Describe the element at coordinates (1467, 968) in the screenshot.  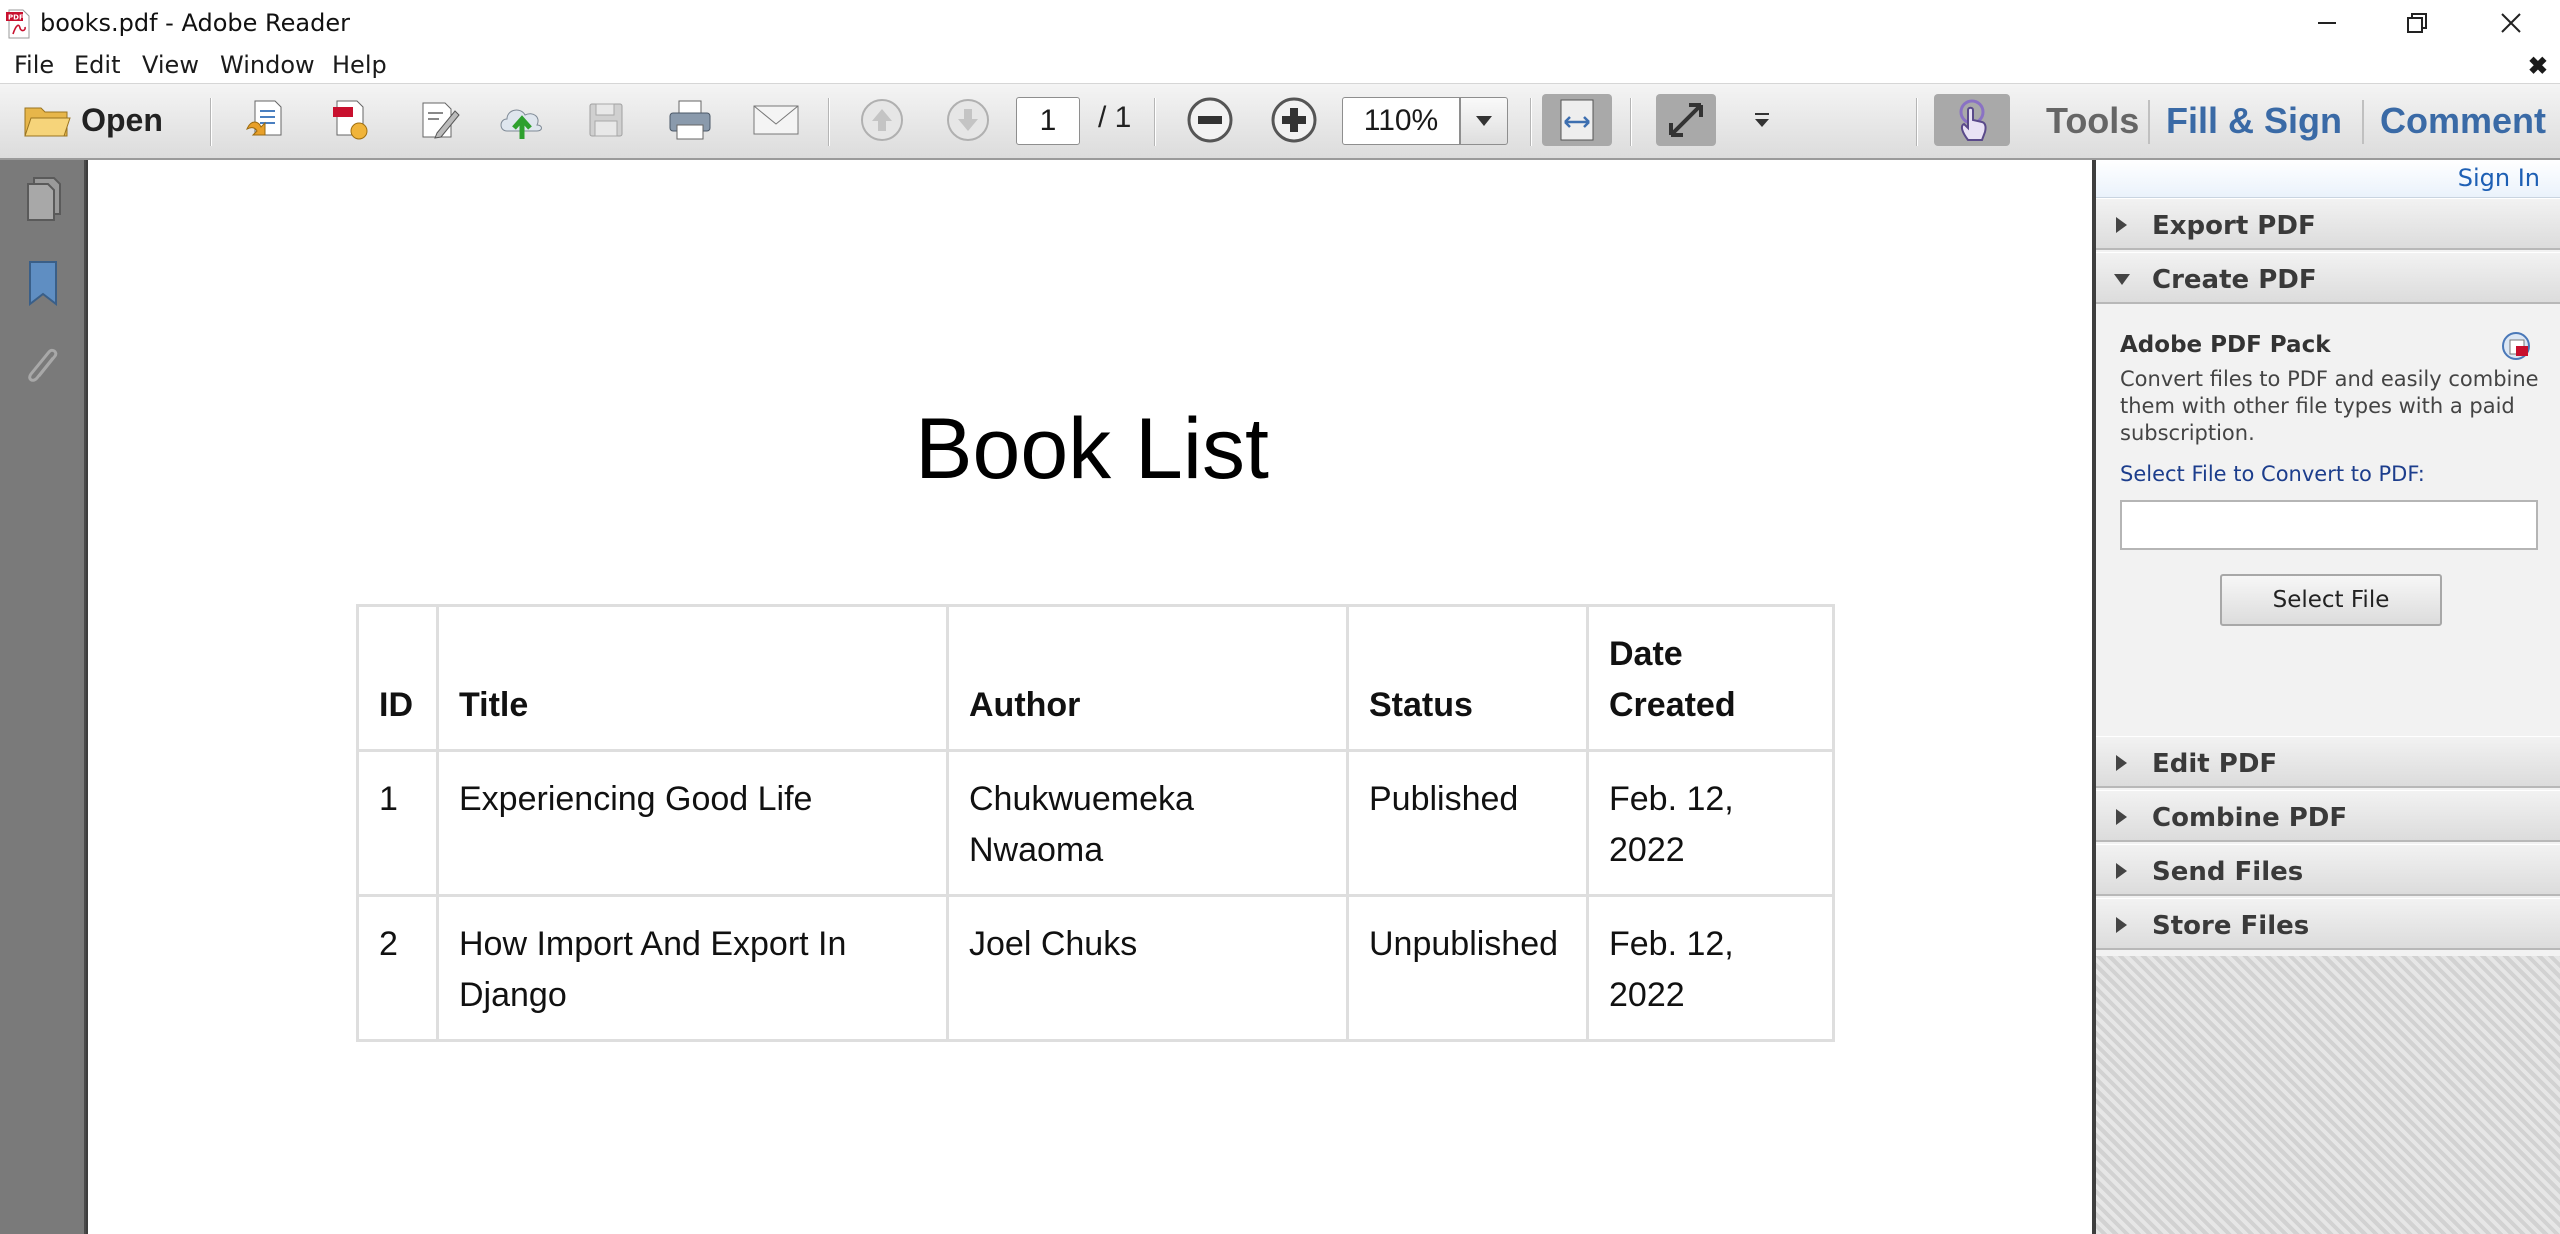
I see `cell-status: Unpublished` at that location.